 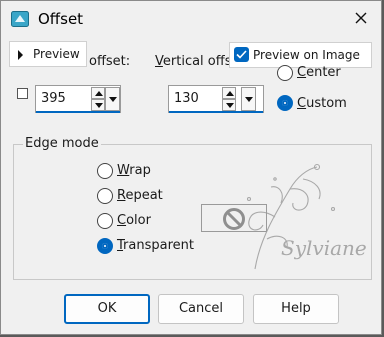 I want to click on radio-transparent-label: Transparent, so click(x=155, y=245).